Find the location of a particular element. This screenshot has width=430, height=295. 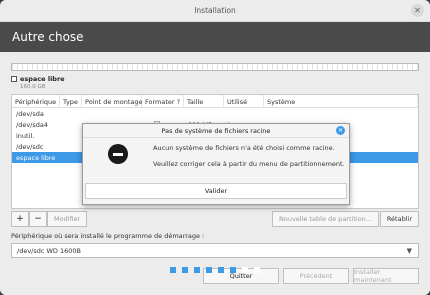

legend-swatch is located at coordinates (14, 79).